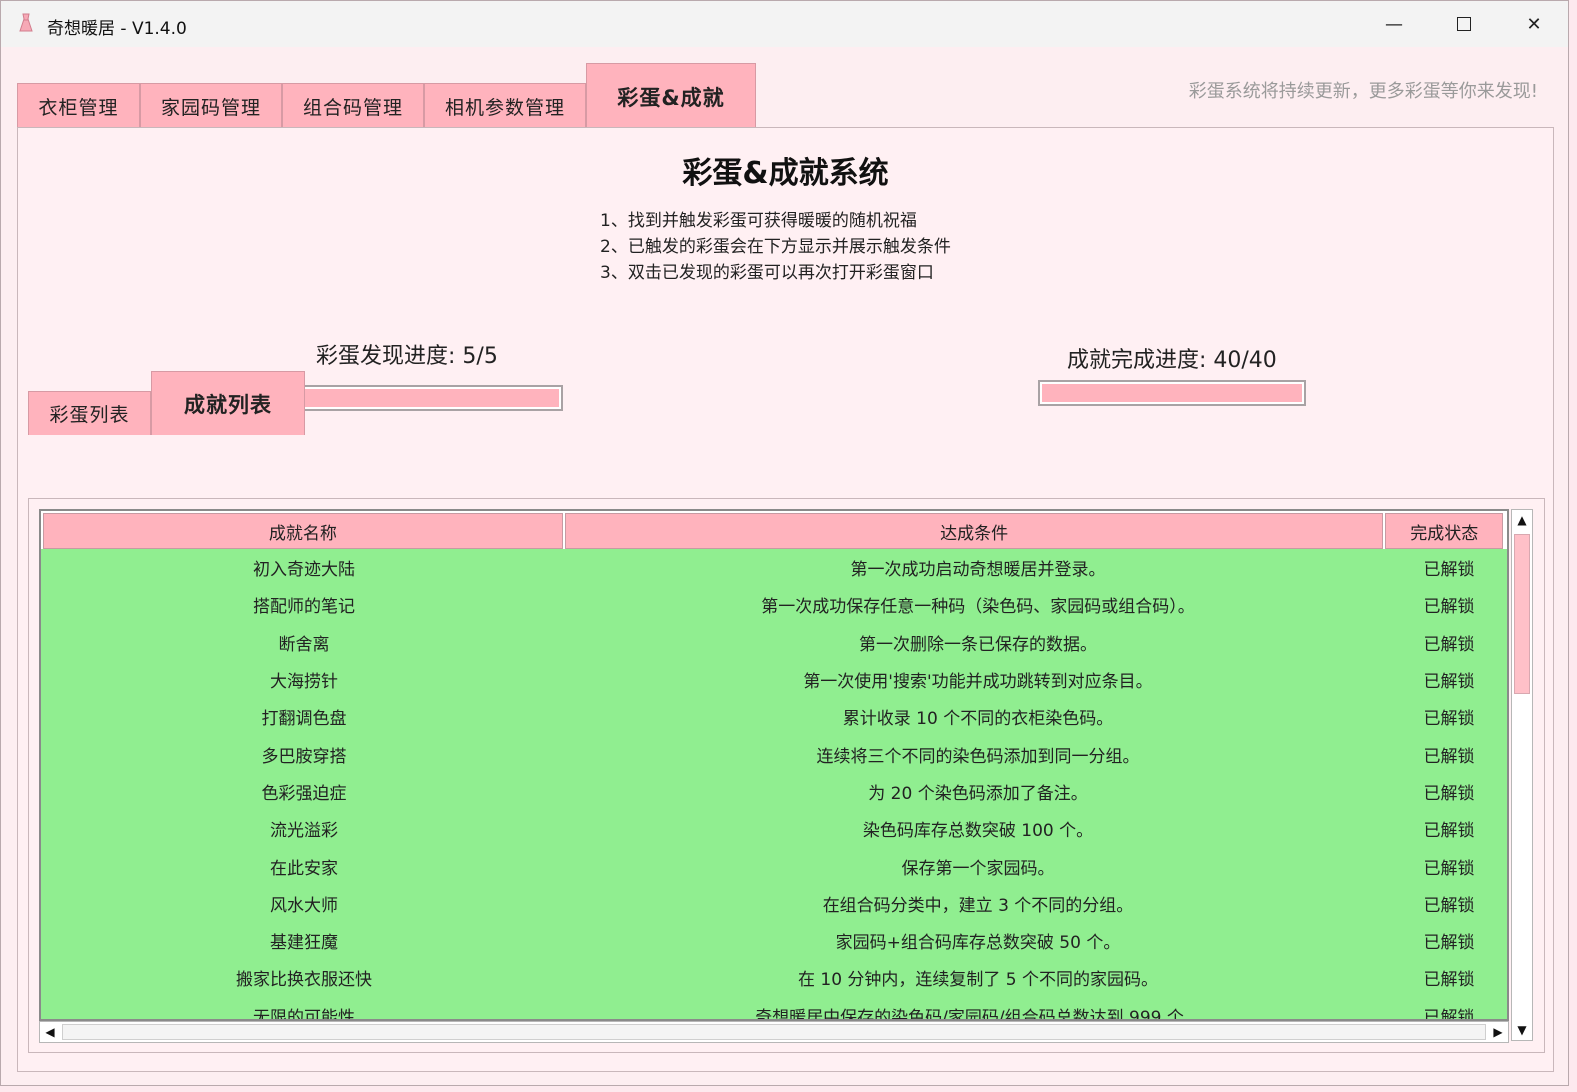 This screenshot has height=1092, width=1577. What do you see at coordinates (978, 1014) in the screenshot?
I see `achievement-condition: 奇想暖居中保存的染色码/家园码/组合码总数达到 999 个。` at bounding box center [978, 1014].